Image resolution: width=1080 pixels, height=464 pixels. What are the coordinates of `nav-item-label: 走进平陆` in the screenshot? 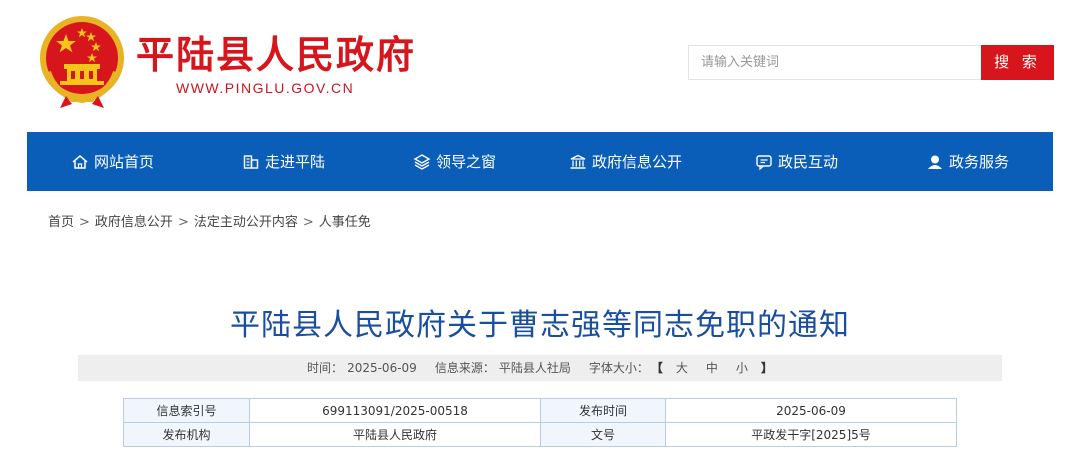 It's located at (294, 162).